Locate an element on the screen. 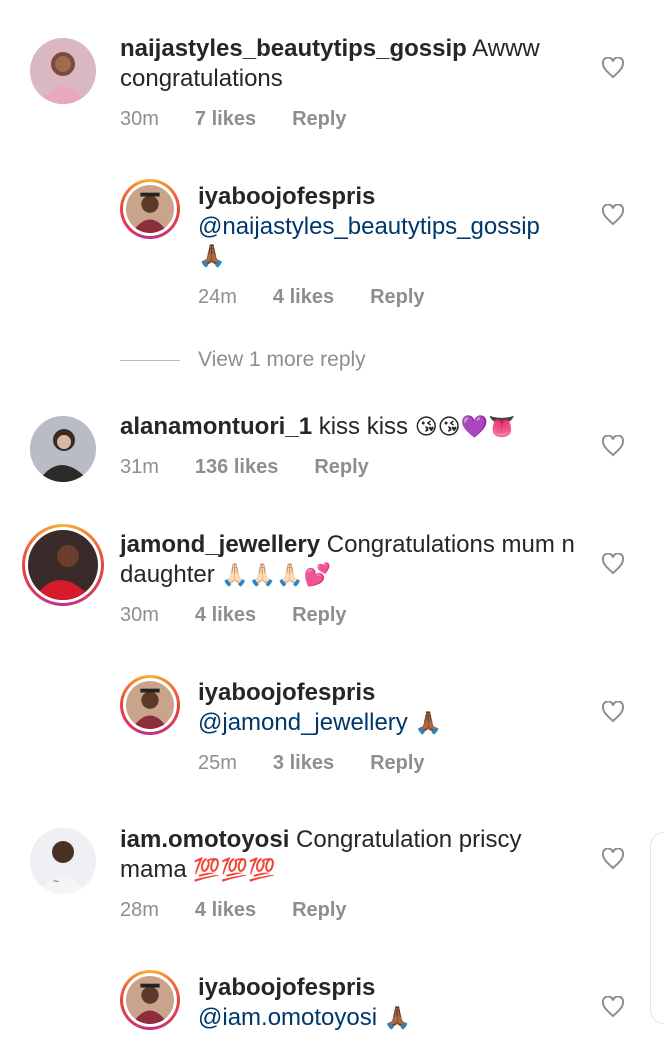  mention-link: @naijastyles_beautytips_gossip is located at coordinates (393, 227).